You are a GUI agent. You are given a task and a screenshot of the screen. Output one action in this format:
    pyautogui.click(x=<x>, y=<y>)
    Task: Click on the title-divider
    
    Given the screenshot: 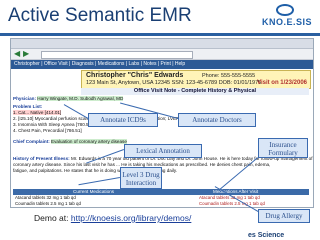 What is the action you would take?
    pyautogui.click(x=160, y=34)
    